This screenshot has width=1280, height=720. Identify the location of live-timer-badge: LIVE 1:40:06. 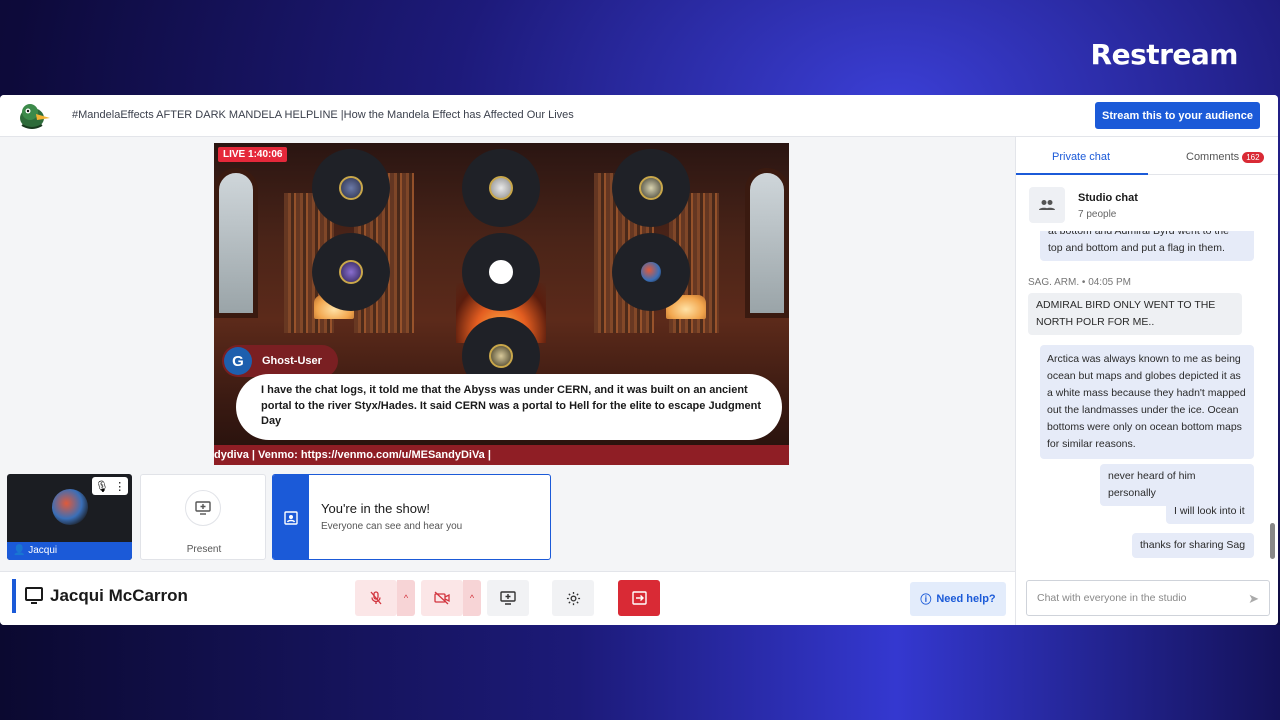
(253, 154).